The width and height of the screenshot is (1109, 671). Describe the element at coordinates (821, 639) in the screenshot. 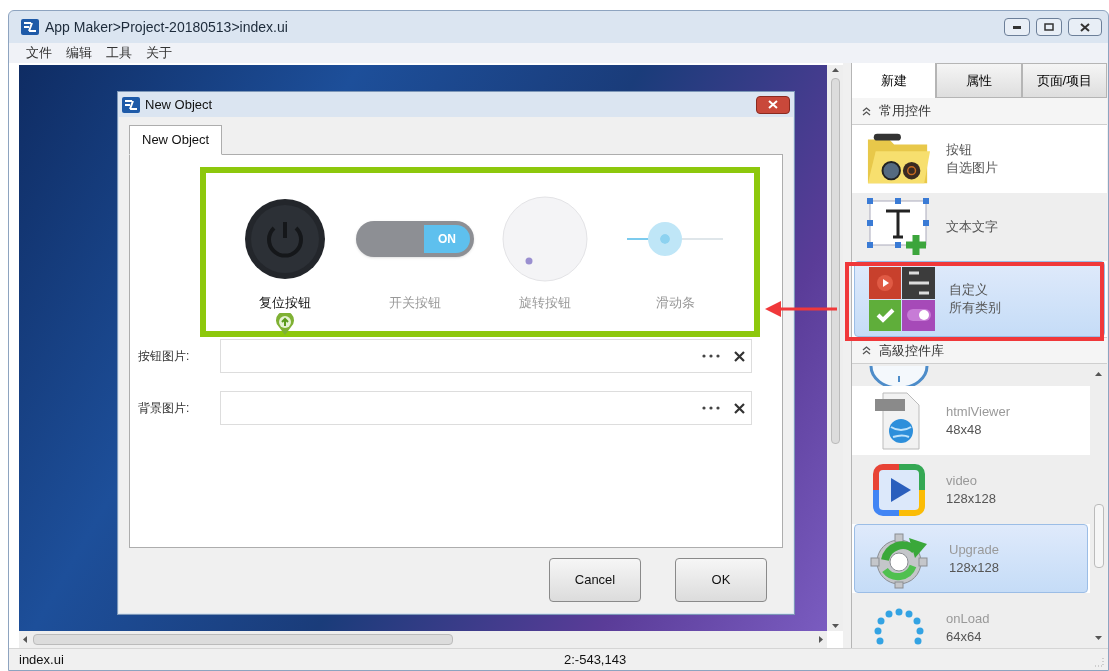

I see `scroll-right-icon` at that location.